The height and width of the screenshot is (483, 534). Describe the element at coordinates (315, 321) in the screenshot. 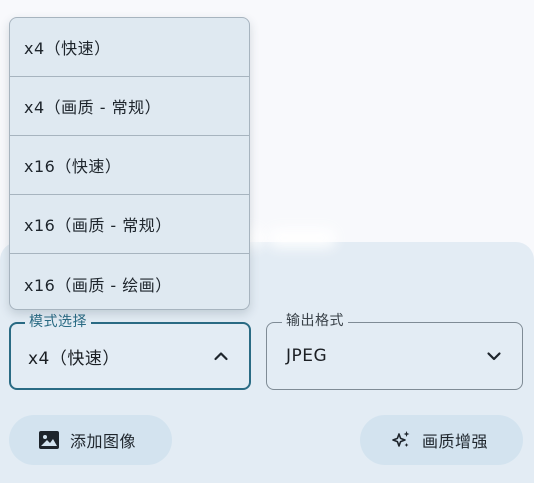

I see `format-select-label: 输出格式` at that location.